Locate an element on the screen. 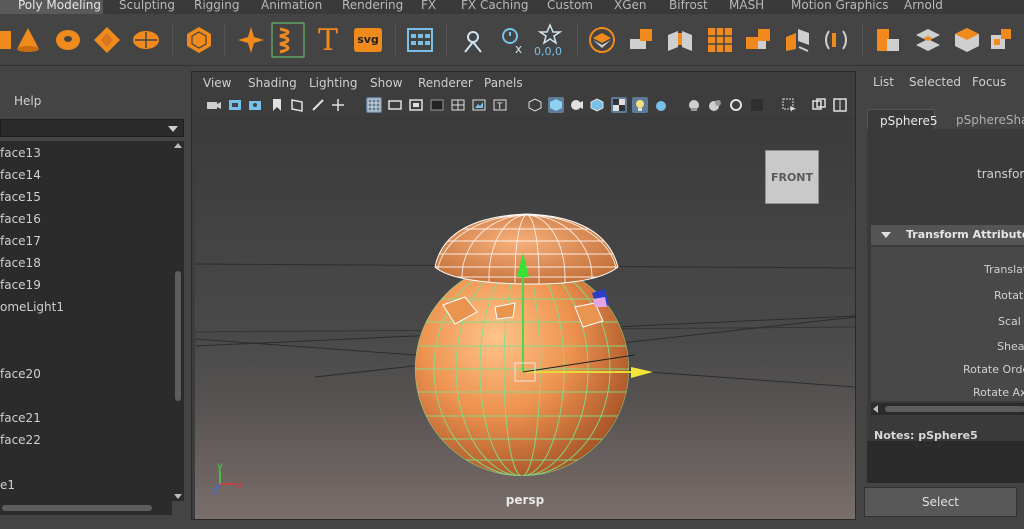 The width and height of the screenshot is (1024, 529). wireframe-icon is located at coordinates (535, 105).